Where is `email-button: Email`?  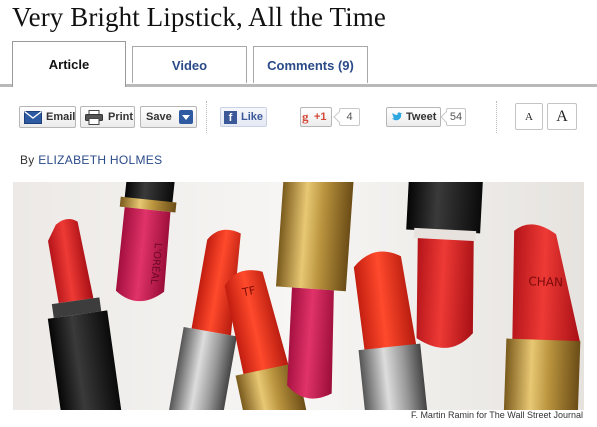
email-button: Email is located at coordinates (47, 117).